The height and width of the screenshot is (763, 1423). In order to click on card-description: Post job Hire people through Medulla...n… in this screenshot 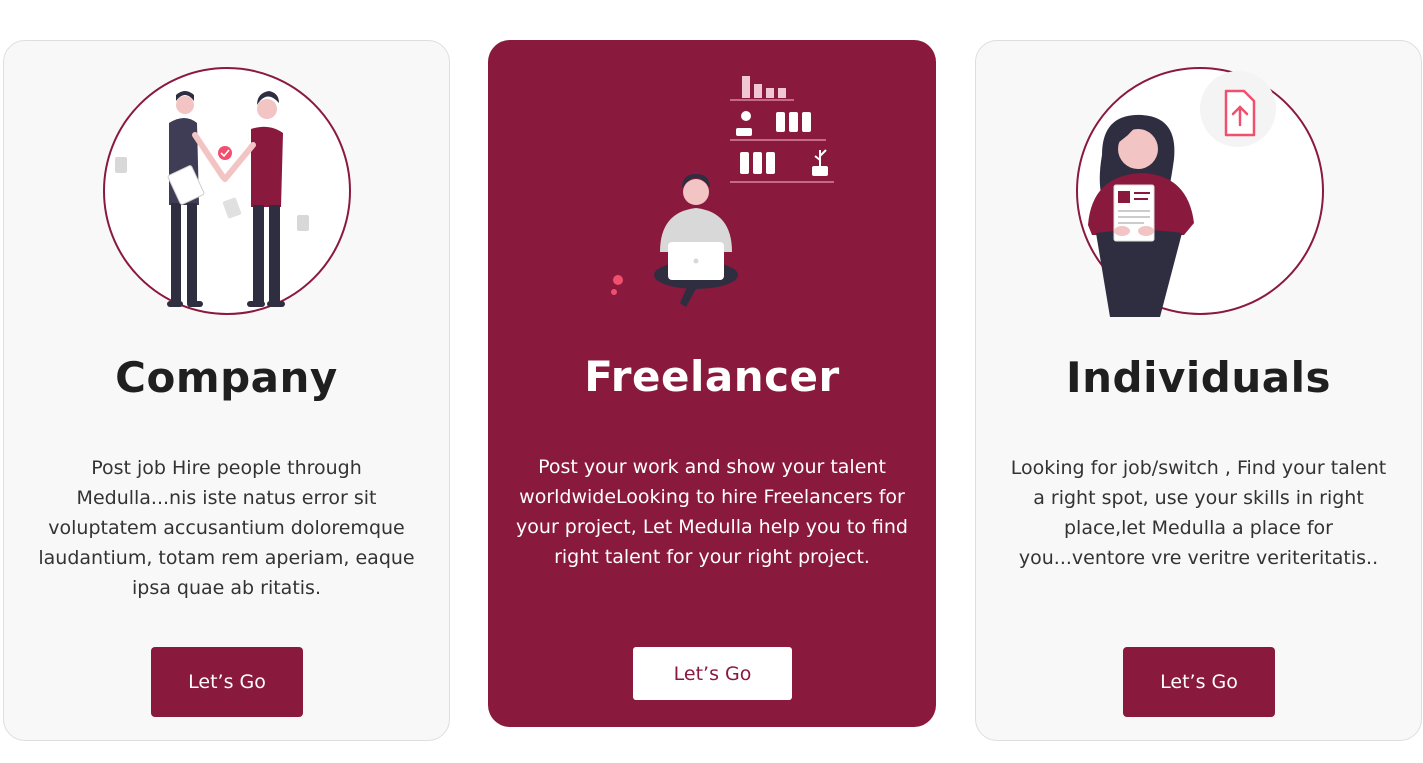, I will do `click(226, 528)`.